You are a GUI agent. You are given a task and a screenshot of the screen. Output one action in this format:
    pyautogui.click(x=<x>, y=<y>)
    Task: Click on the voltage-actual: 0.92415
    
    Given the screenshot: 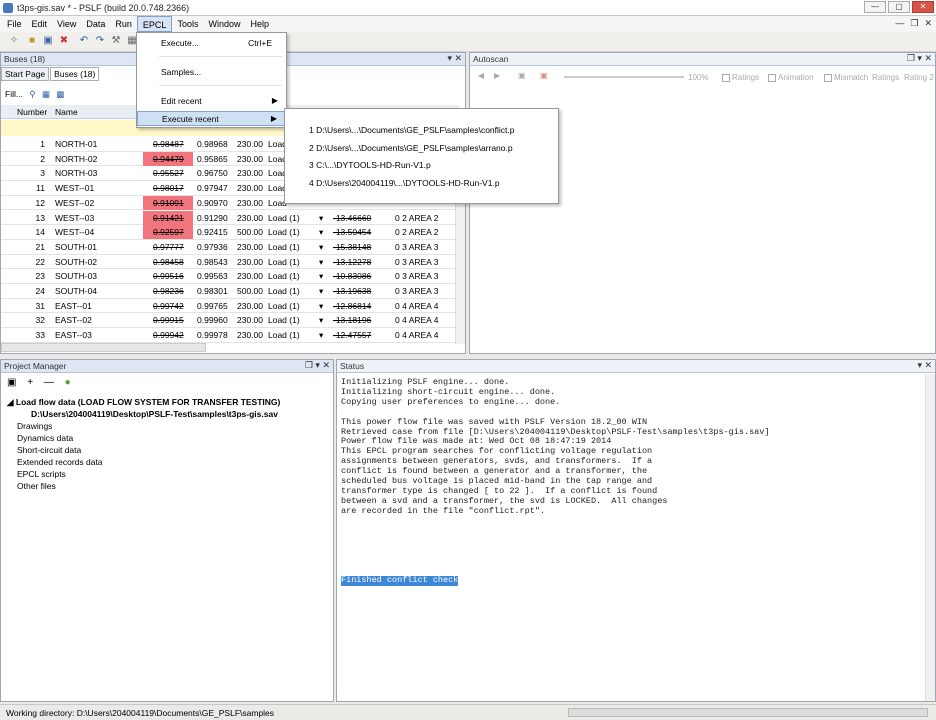 What is the action you would take?
    pyautogui.click(x=212, y=232)
    